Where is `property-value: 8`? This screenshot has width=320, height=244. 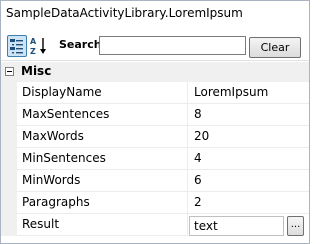
property-value: 8 is located at coordinates (248, 115).